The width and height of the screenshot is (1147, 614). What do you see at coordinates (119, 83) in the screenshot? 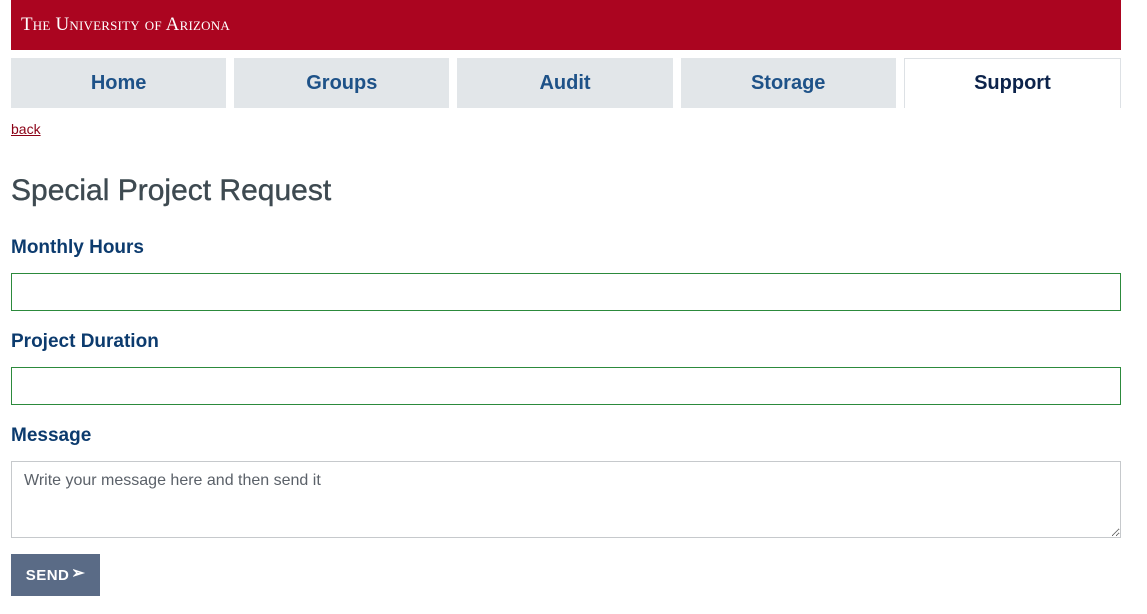
I see `tab-home: Home` at bounding box center [119, 83].